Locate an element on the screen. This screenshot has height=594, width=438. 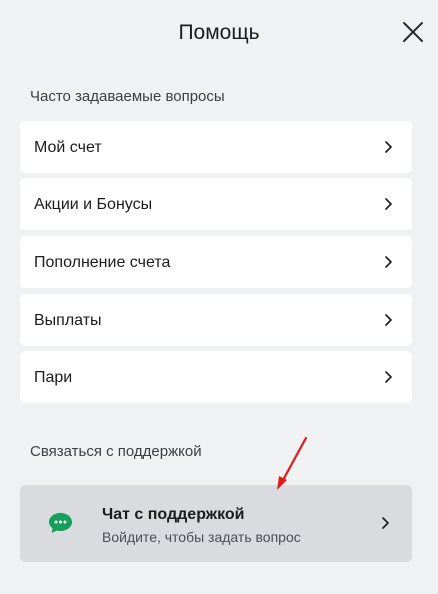
chat-title: Чат с поддержкой is located at coordinates (173, 514).